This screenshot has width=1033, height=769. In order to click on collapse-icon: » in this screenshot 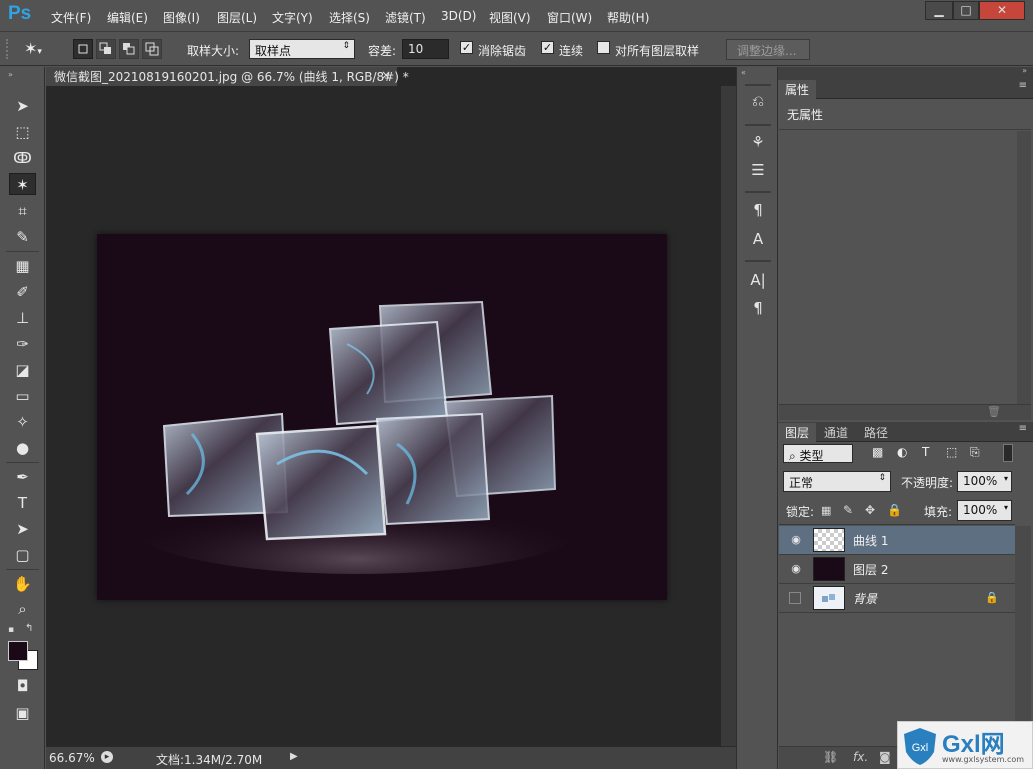, I will do `click(10, 74)`.